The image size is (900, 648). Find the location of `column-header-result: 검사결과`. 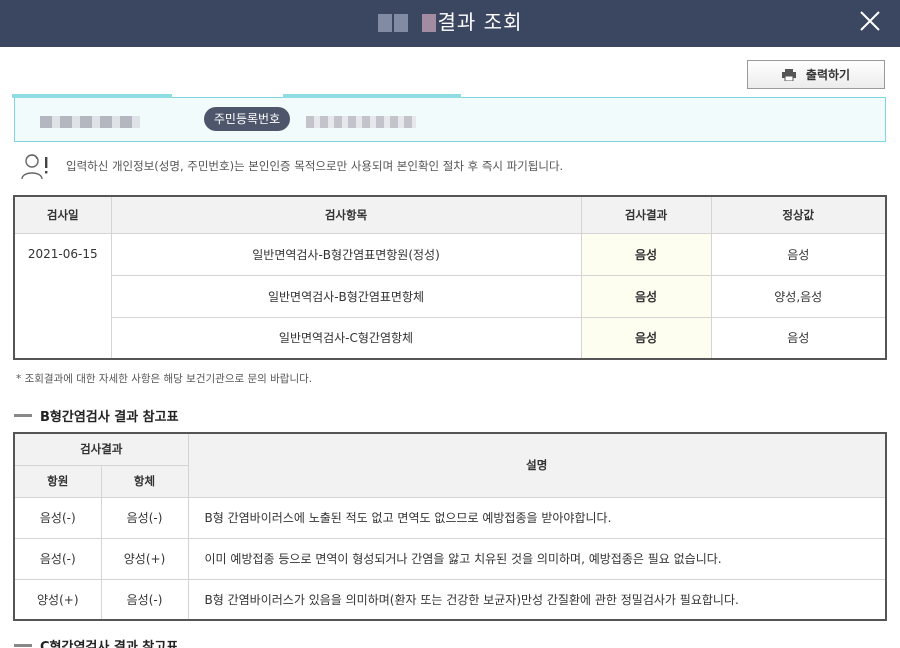

column-header-result: 검사결과 is located at coordinates (646, 214).